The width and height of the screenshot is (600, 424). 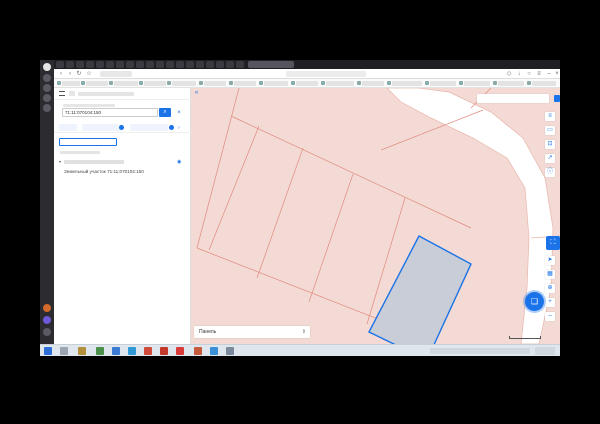 I want to click on close-icon: ×, so click(x=179, y=113).